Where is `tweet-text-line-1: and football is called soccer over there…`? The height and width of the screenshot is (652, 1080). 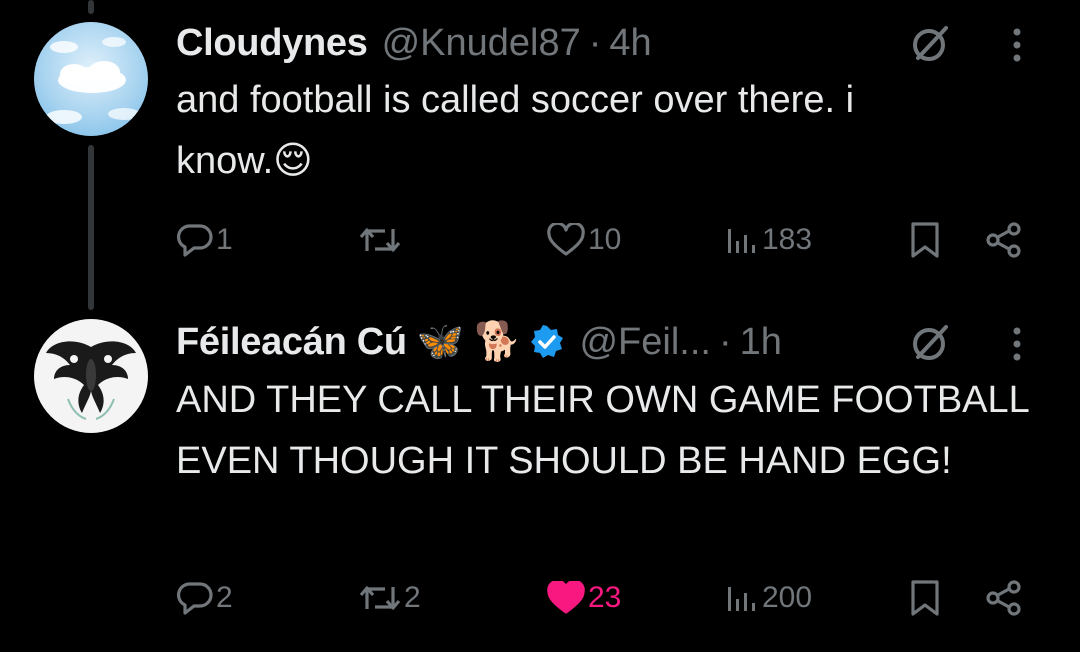 tweet-text-line-1: and football is called soccer over there… is located at coordinates (515, 100).